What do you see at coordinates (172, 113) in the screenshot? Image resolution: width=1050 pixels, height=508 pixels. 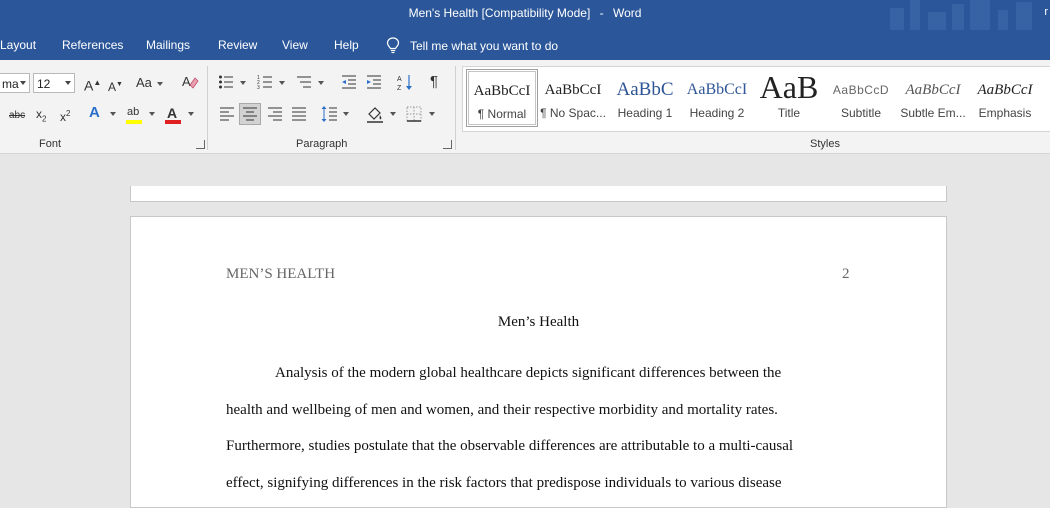 I see `font-color-button: A` at bounding box center [172, 113].